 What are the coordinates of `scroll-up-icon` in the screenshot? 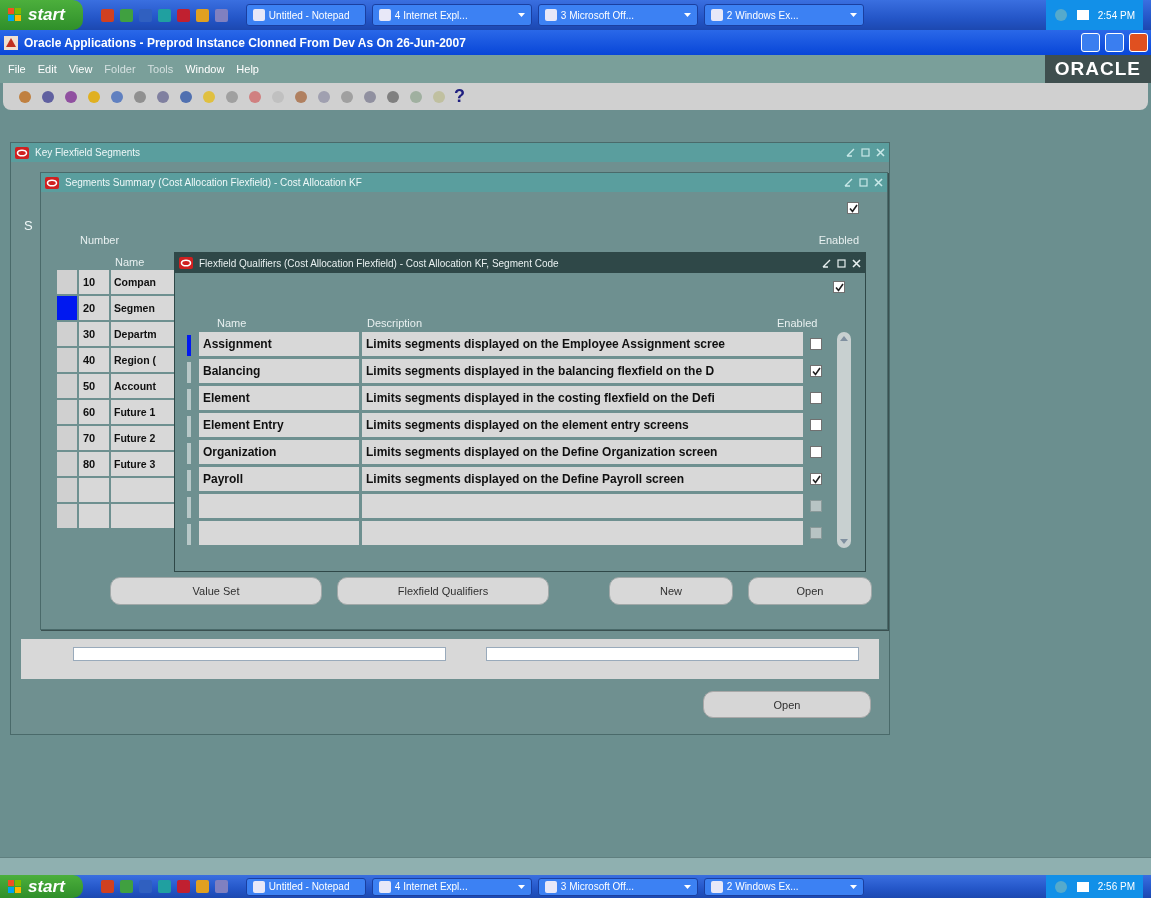 It's located at (844, 338).